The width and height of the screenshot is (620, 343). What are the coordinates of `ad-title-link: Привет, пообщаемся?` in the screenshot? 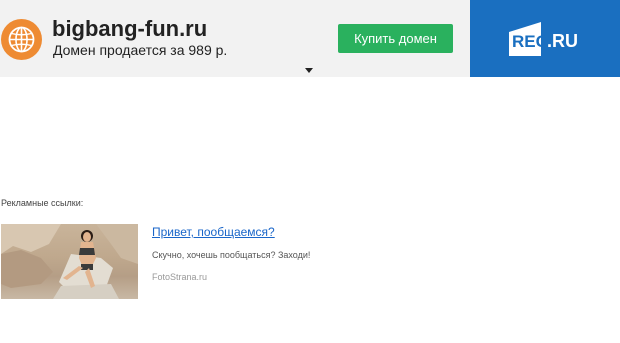 It's located at (213, 232).